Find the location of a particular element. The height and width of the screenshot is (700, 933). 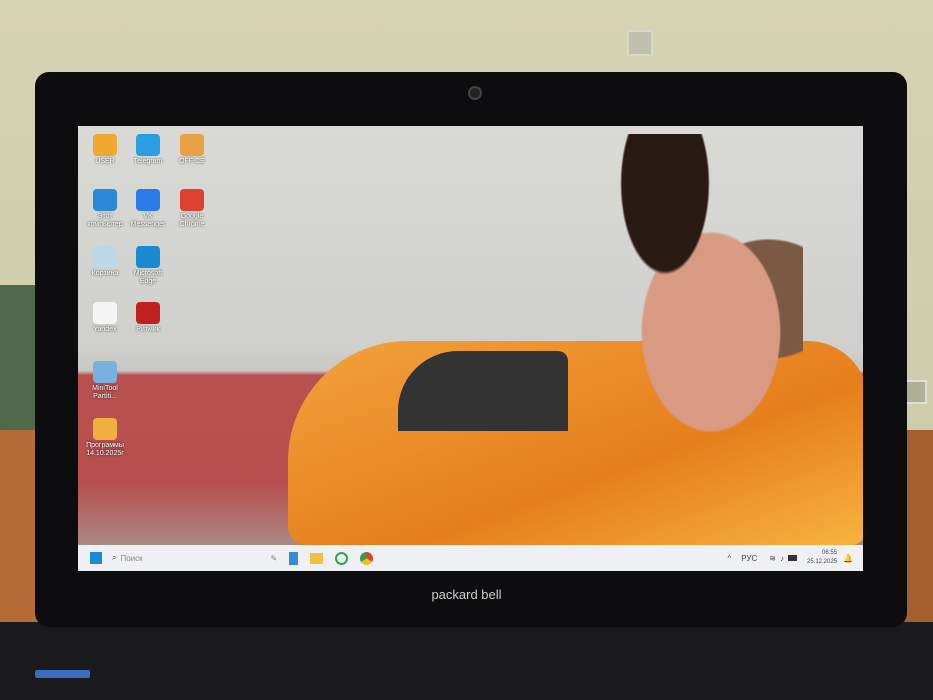

widgets-icon: ✎ is located at coordinates (273, 558).